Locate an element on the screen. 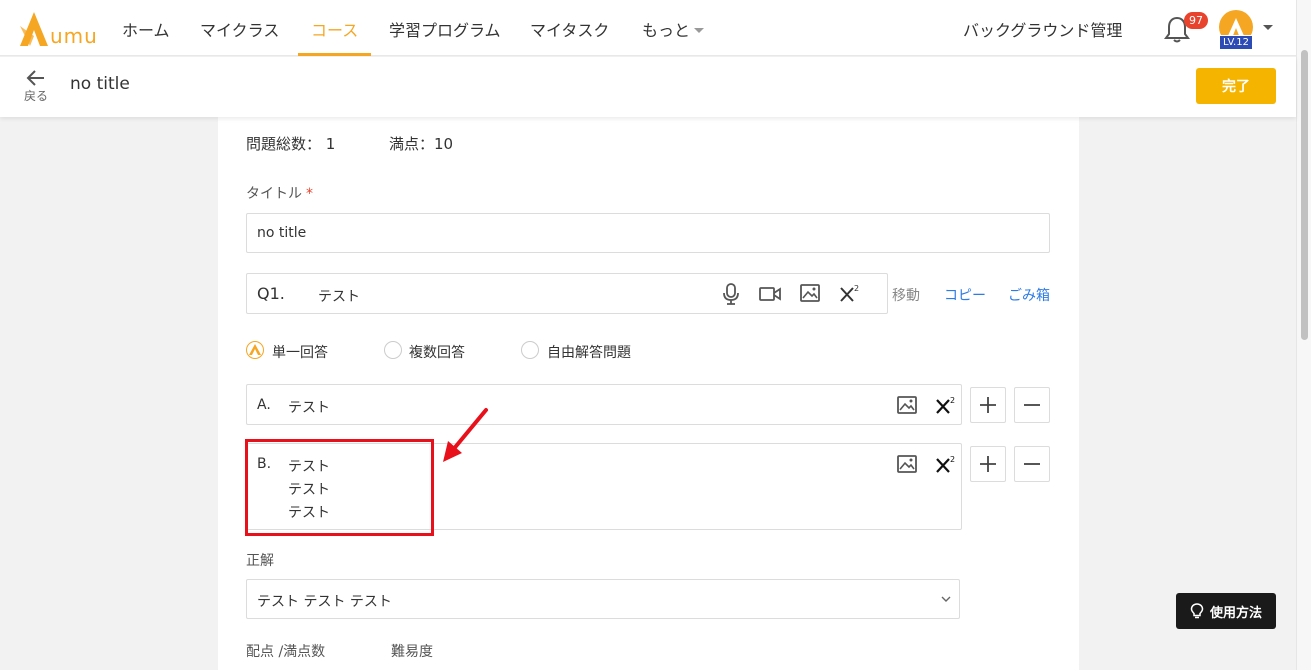 This screenshot has height=670, width=1311. answer-type-multiple: 複数回答 is located at coordinates (437, 352).